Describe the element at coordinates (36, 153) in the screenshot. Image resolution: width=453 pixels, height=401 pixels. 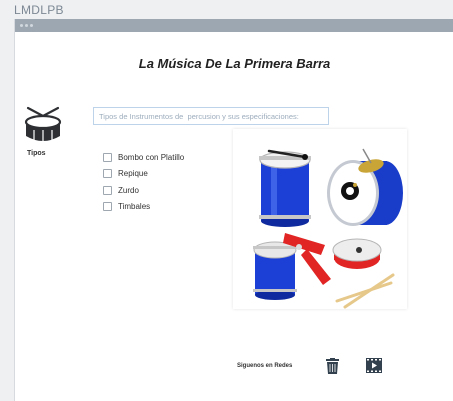
I see `tipos-label: Tipos` at that location.